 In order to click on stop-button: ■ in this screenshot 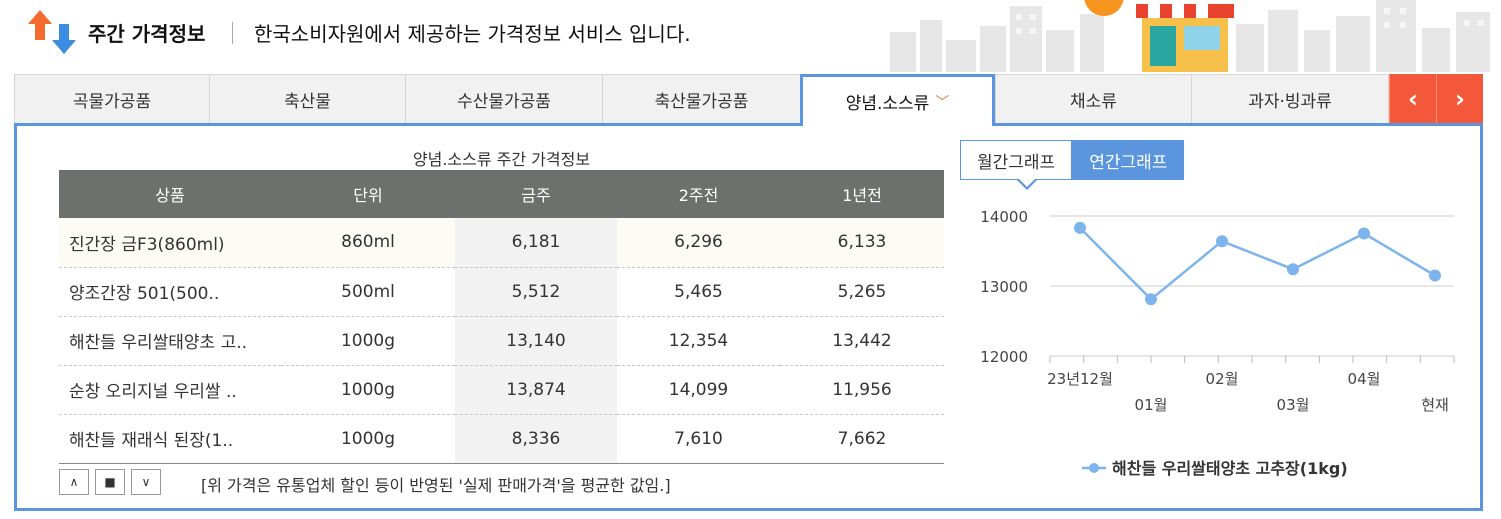, I will do `click(110, 482)`.